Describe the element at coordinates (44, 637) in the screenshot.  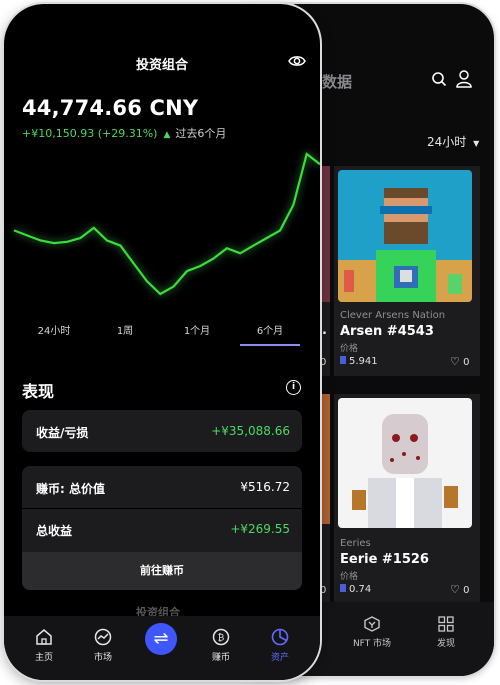
I see `home-icon` at that location.